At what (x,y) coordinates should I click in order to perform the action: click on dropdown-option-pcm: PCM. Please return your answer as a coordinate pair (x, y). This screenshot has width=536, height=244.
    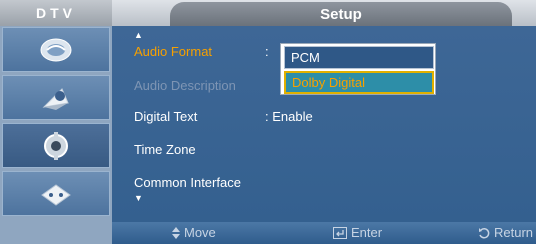
    Looking at the image, I should click on (359, 57).